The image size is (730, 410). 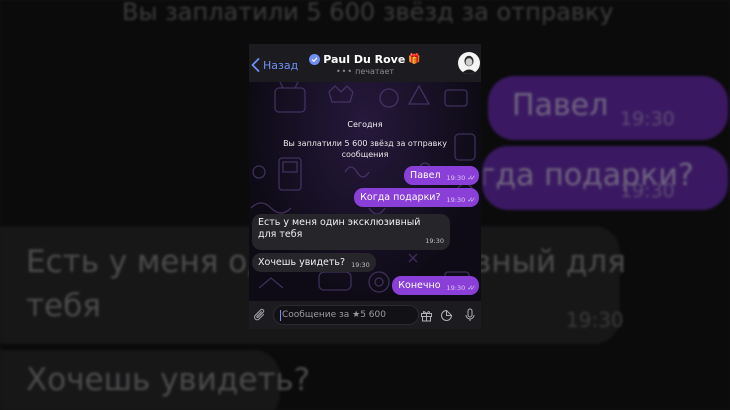 I want to click on message-bubble-incoming: Хочешь увидеть? 19:30, so click(x=314, y=262).